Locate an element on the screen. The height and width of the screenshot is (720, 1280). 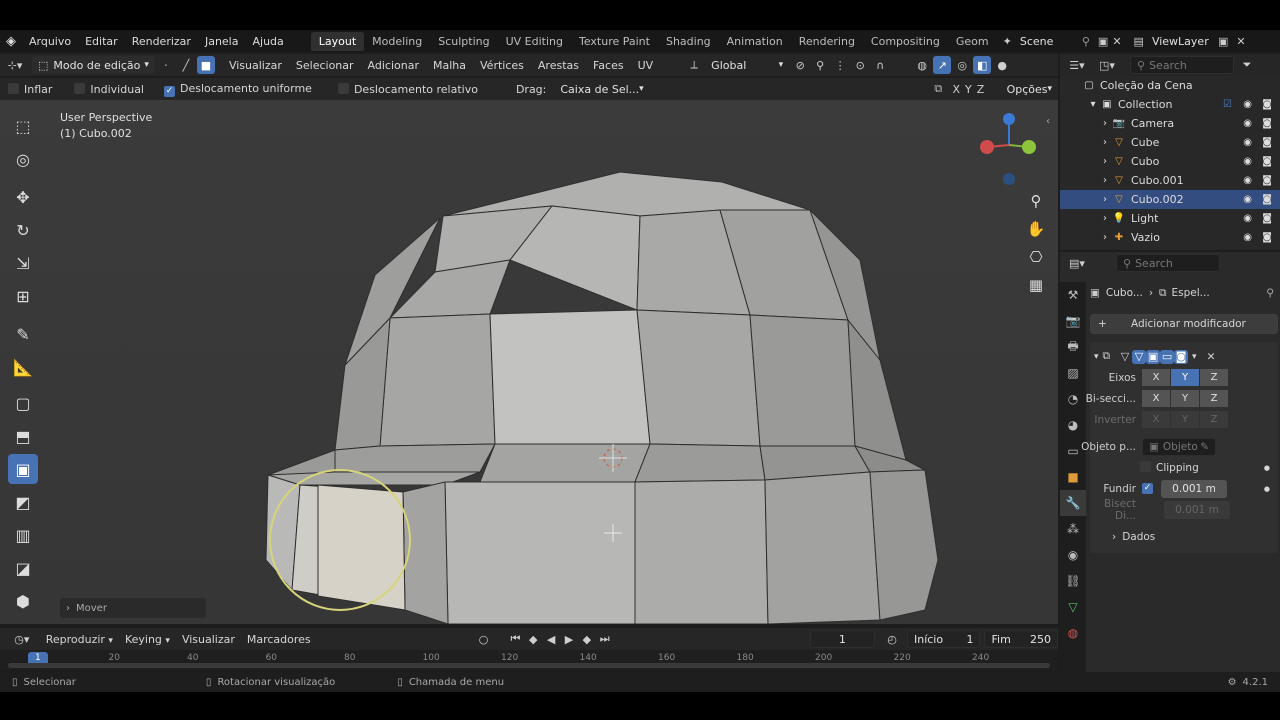
collection-row: ▾ ▣ Collection ☑ ◉ ◙ is located at coordinates (1170, 104).